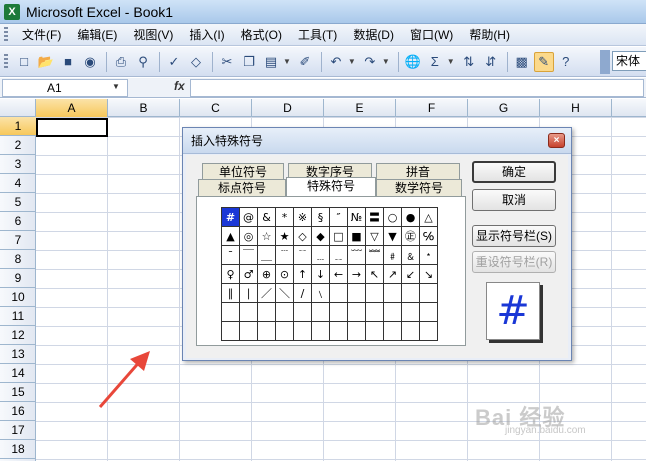 The image size is (646, 461). I want to click on format-painter-icon: ✐, so click(305, 62).